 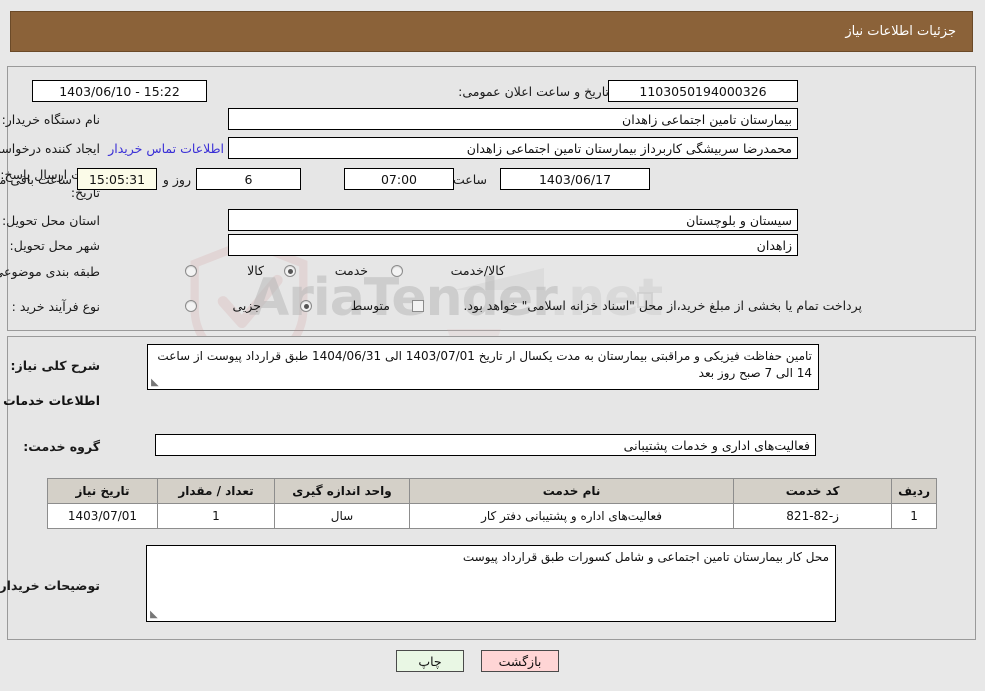 What do you see at coordinates (249, 179) in the screenshot?
I see `remaining-days-field: 6` at bounding box center [249, 179].